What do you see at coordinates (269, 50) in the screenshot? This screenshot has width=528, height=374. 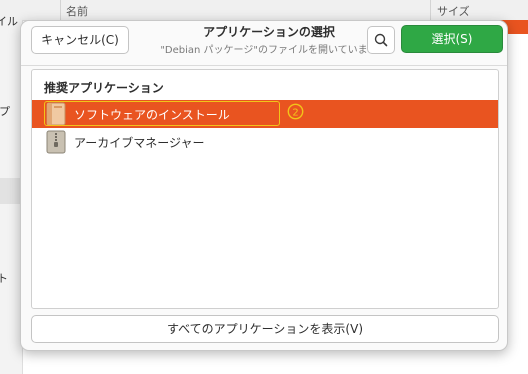 I see `dialog-subtitle: "Debian パッケージ"のファイルを開いています` at bounding box center [269, 50].